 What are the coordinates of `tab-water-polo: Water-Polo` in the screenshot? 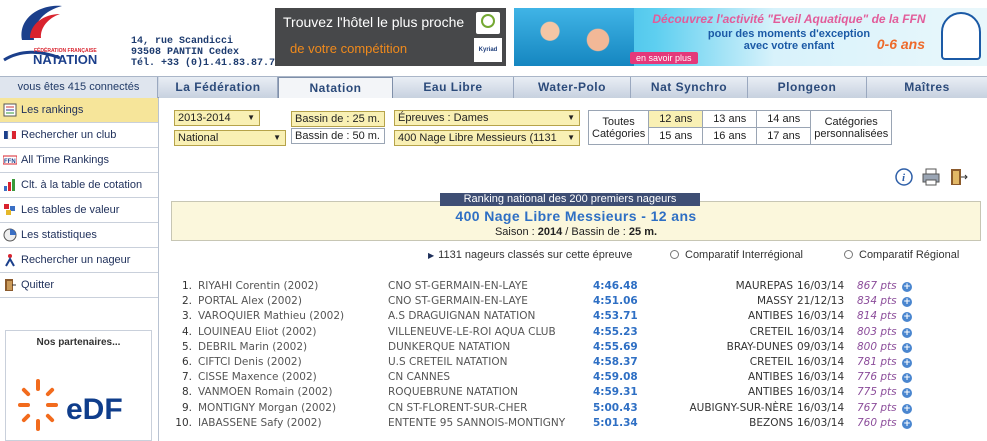 It's located at (572, 87).